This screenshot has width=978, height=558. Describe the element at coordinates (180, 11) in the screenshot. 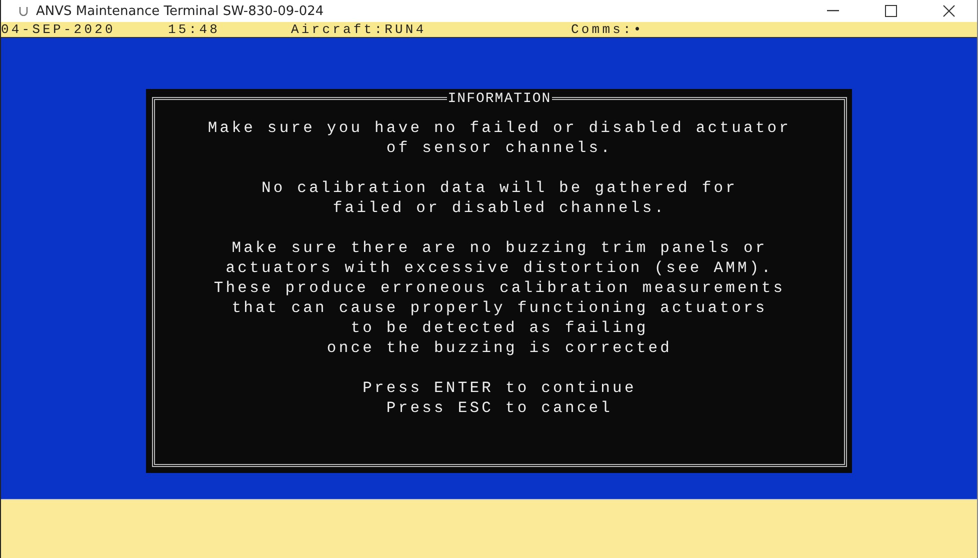

I see `window-title: ANVS Maintenance Terminal SW-830-09-024` at that location.